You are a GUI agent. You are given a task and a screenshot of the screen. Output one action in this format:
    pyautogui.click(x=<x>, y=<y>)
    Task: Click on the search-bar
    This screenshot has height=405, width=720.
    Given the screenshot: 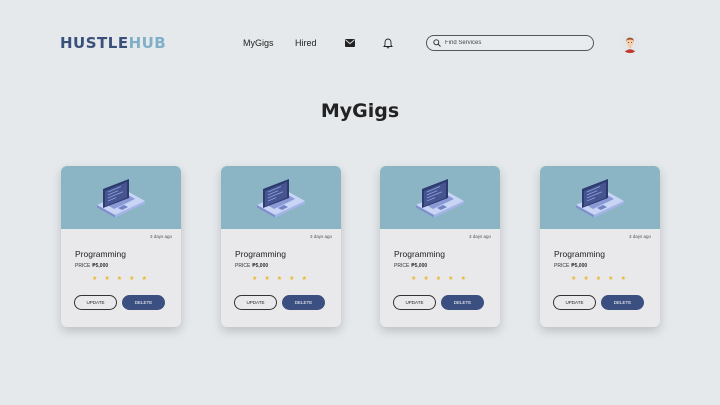 What is the action you would take?
    pyautogui.click(x=510, y=43)
    